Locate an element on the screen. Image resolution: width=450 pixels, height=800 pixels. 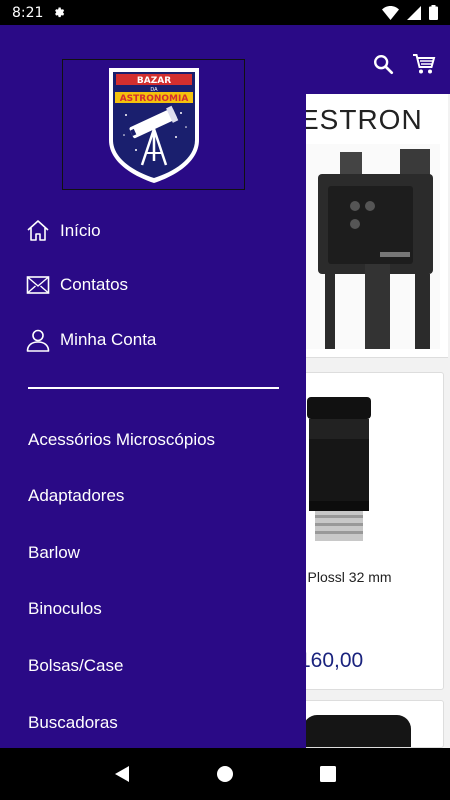
mail-icon is located at coordinates (38, 285).